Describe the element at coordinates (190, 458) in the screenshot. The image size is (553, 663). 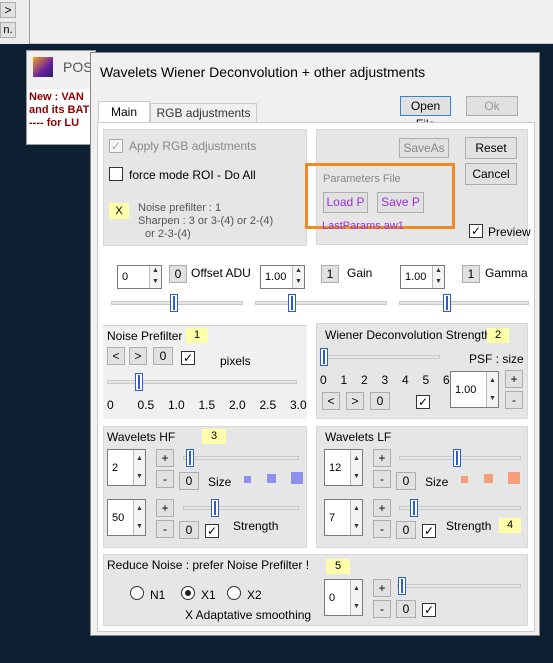
I see `hf-size-slider-thumb` at that location.